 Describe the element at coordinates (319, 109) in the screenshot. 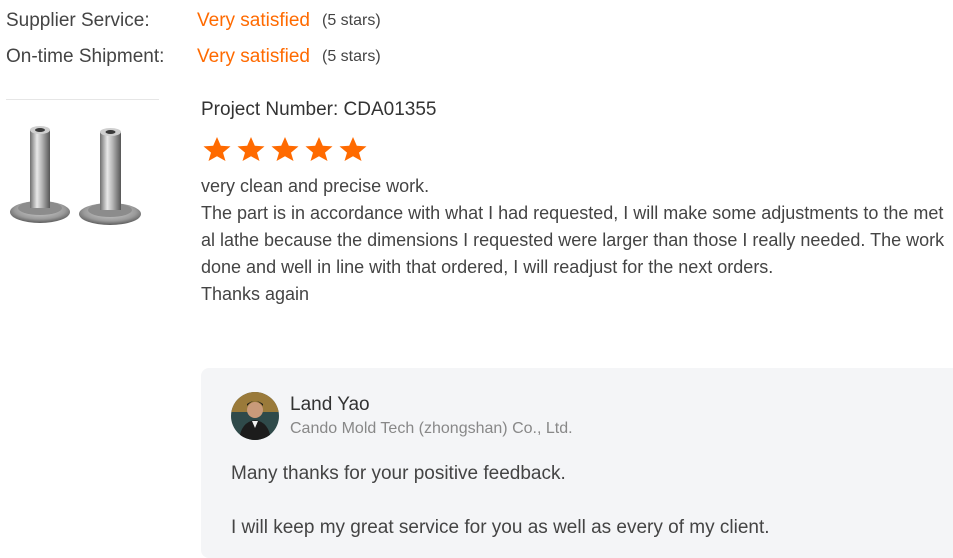

I see `project-number: Project Number: CDA01355` at that location.